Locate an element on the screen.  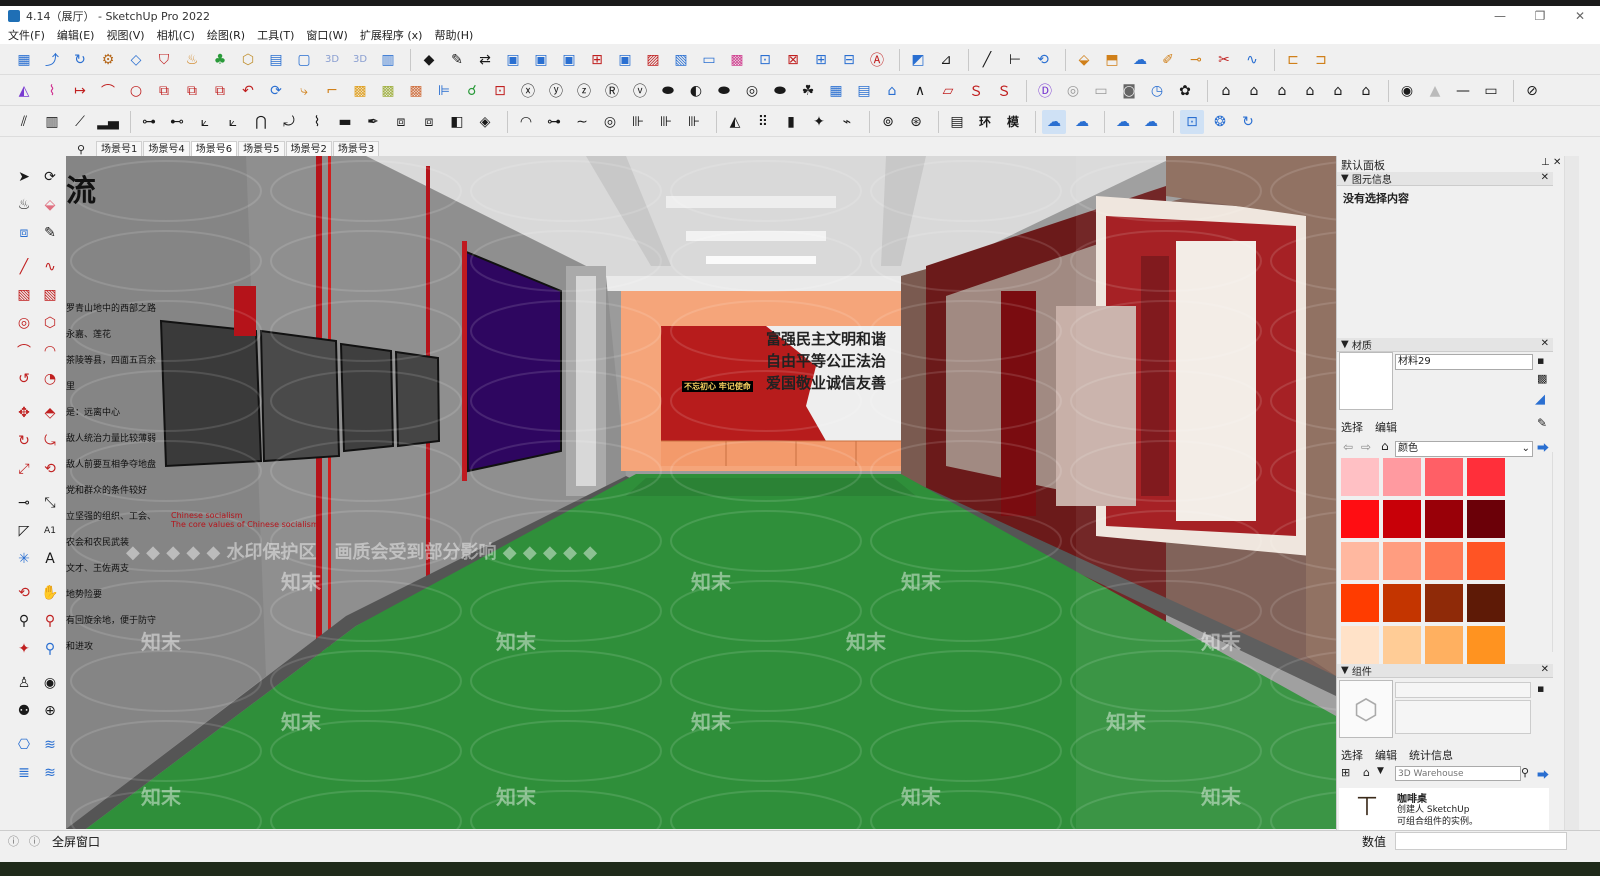
hook-icon: ⤾ is located at coordinates (289, 122).